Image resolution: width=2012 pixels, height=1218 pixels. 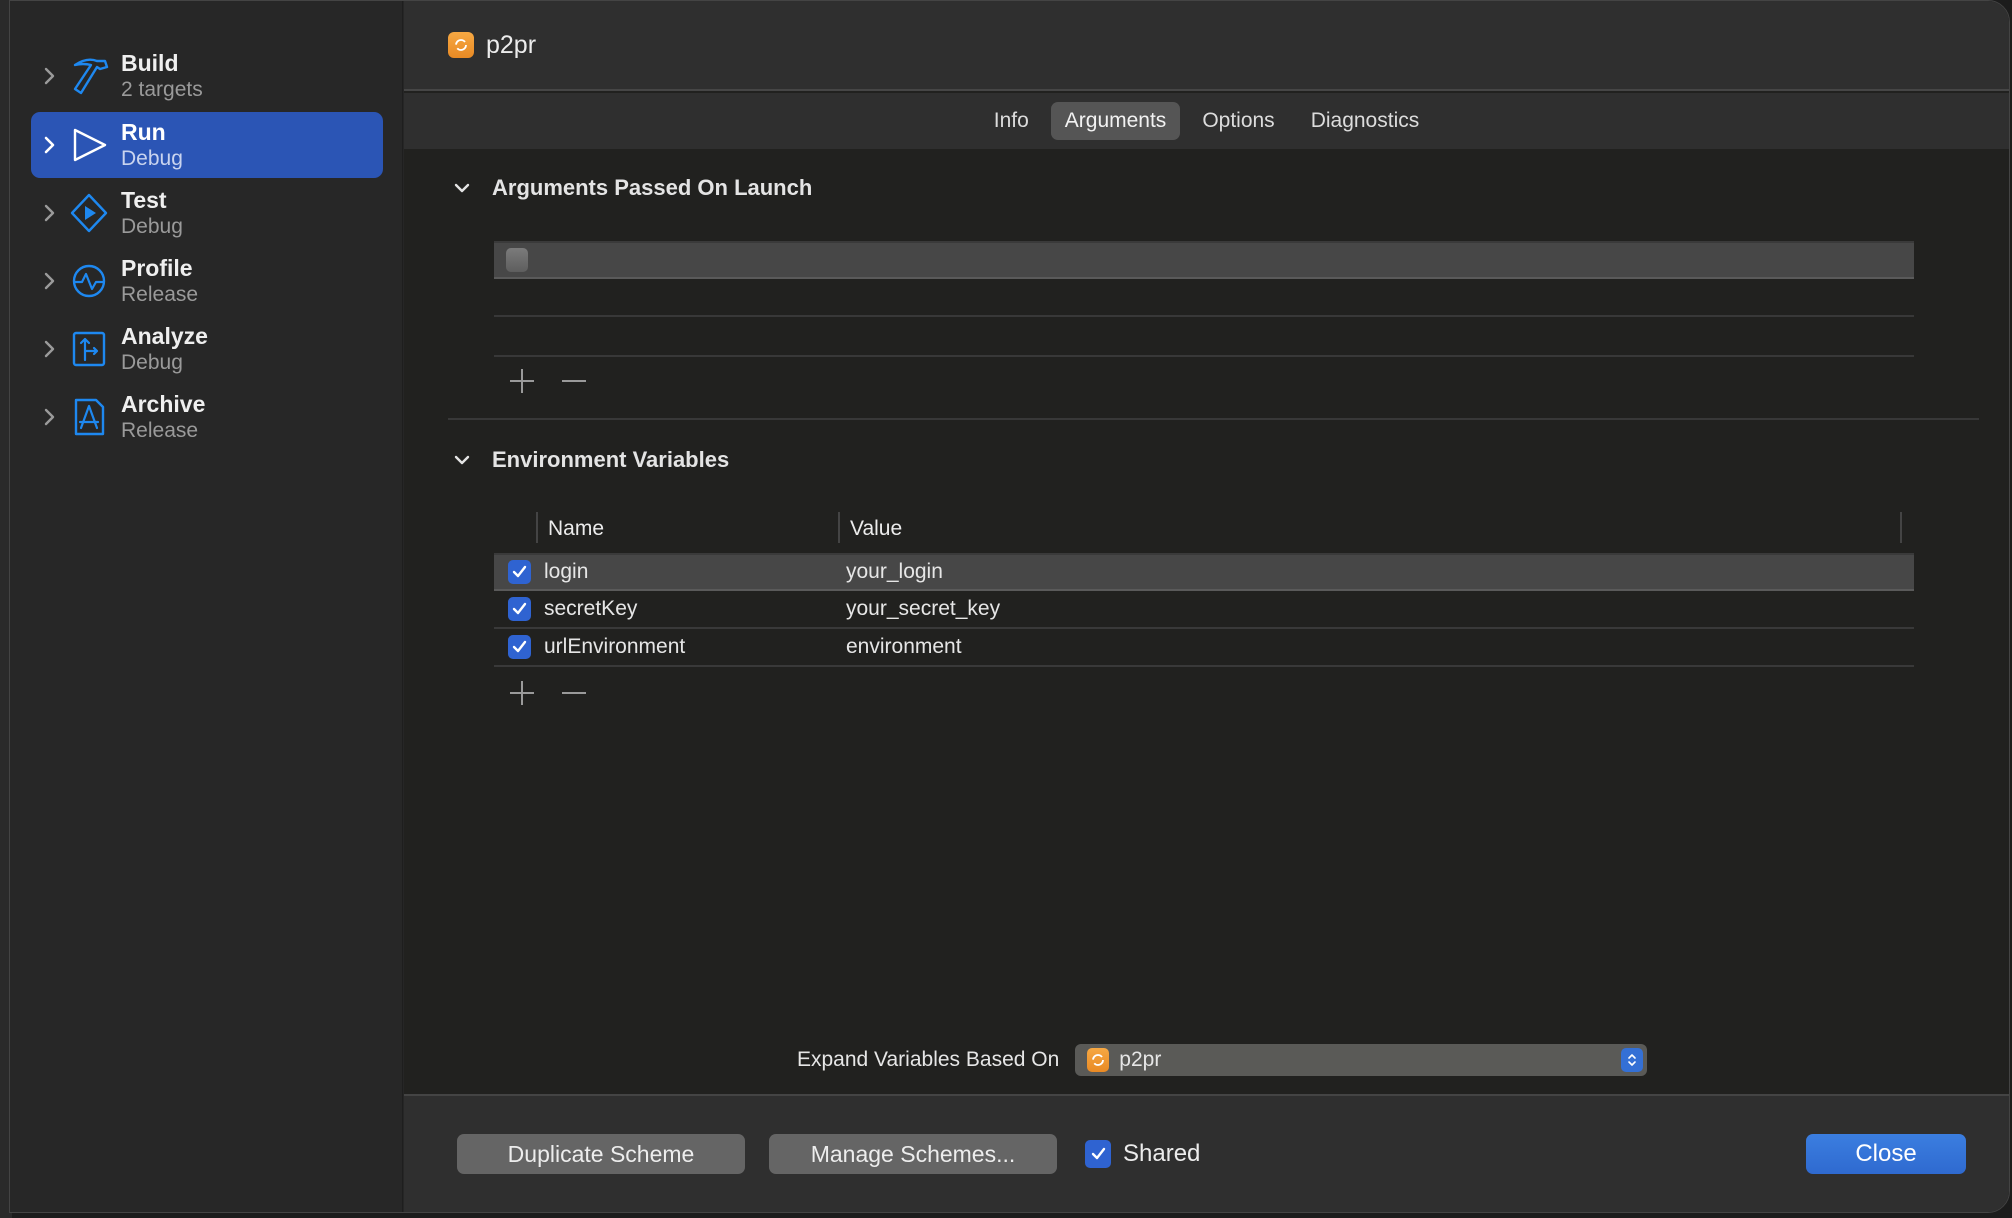 What do you see at coordinates (207, 213) in the screenshot?
I see `sidebar-item-test: Test Debug` at bounding box center [207, 213].